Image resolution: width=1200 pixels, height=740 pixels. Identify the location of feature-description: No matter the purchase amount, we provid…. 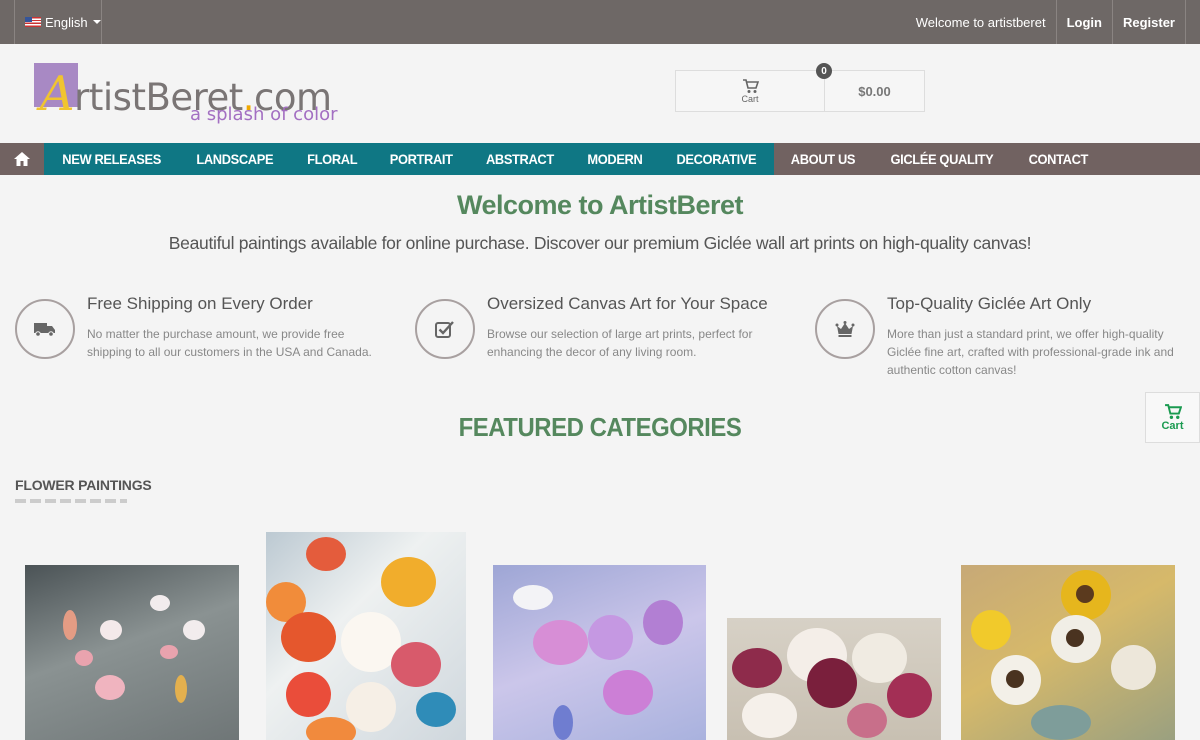
(229, 343).